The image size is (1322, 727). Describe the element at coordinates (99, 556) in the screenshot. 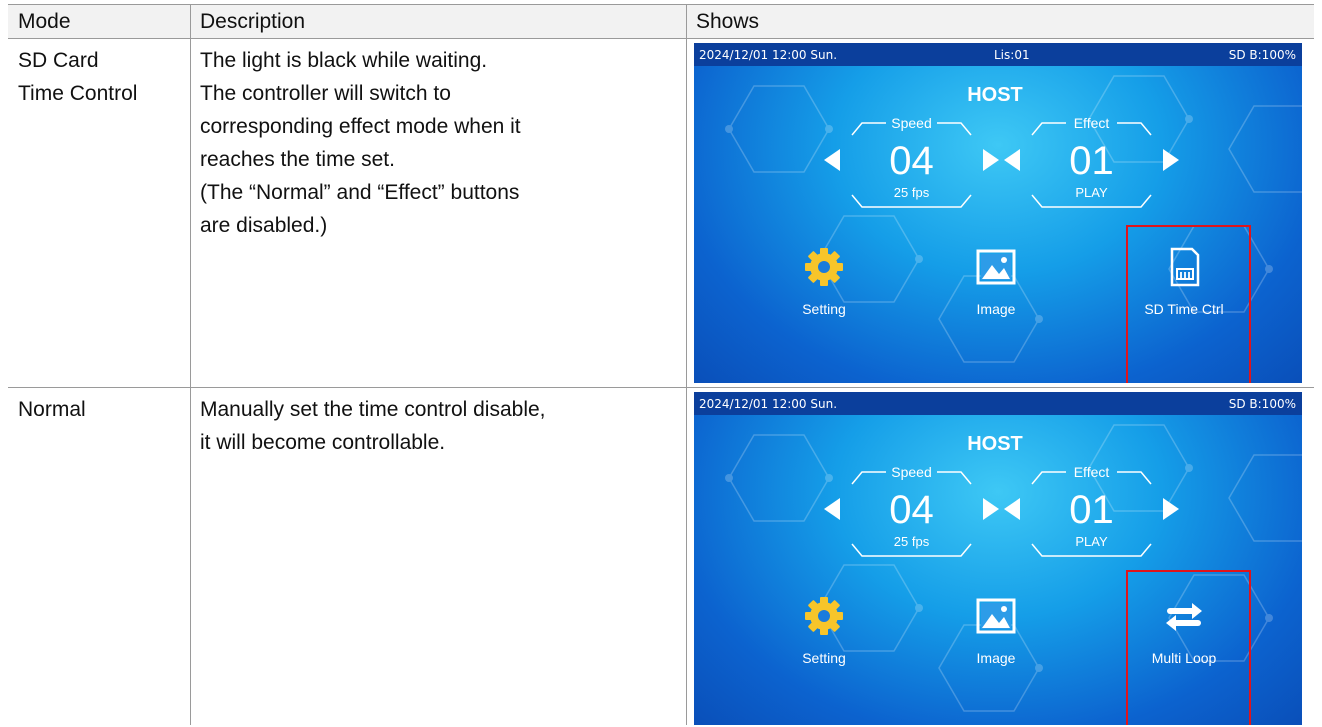

I see `row2-mode-cell: Normal` at that location.